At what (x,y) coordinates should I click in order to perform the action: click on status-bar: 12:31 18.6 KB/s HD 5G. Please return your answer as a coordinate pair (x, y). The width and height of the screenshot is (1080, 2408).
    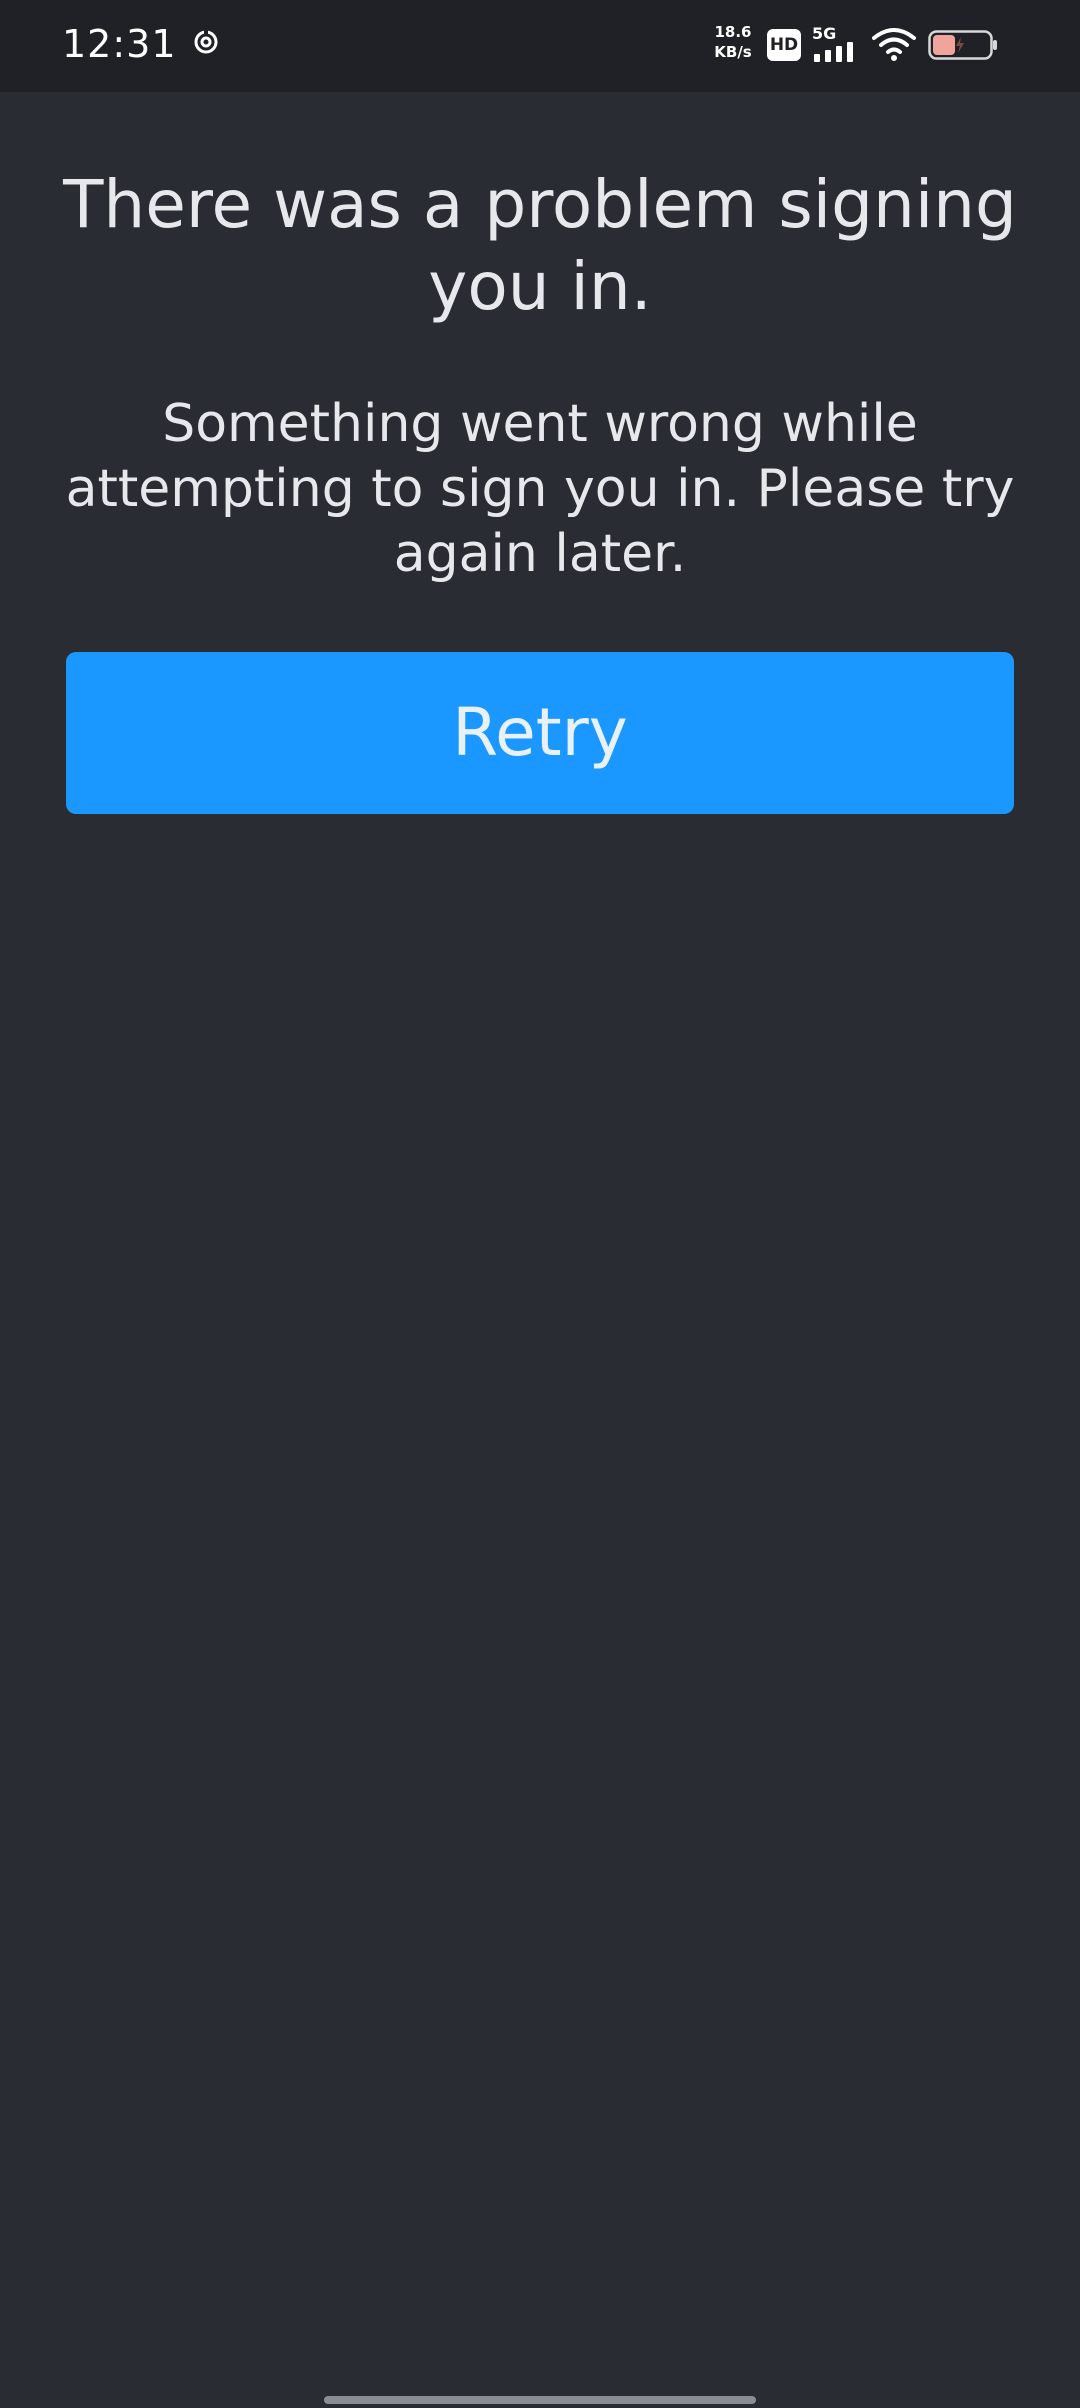
    Looking at the image, I should click on (540, 46).